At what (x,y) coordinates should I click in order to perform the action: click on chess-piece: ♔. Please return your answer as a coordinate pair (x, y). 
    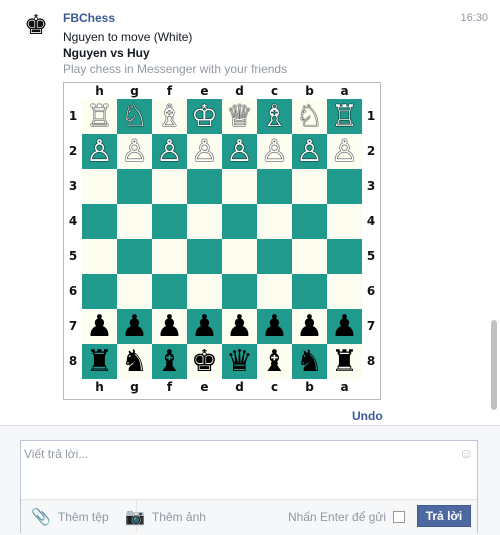
    Looking at the image, I should click on (204, 116).